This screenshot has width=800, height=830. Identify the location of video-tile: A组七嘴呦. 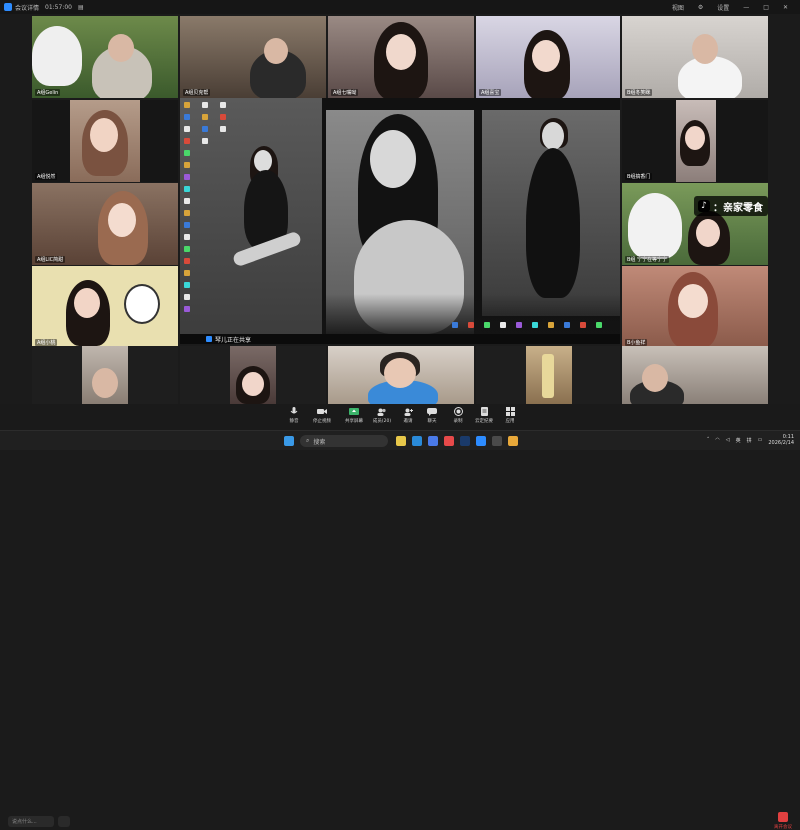
(401, 57).